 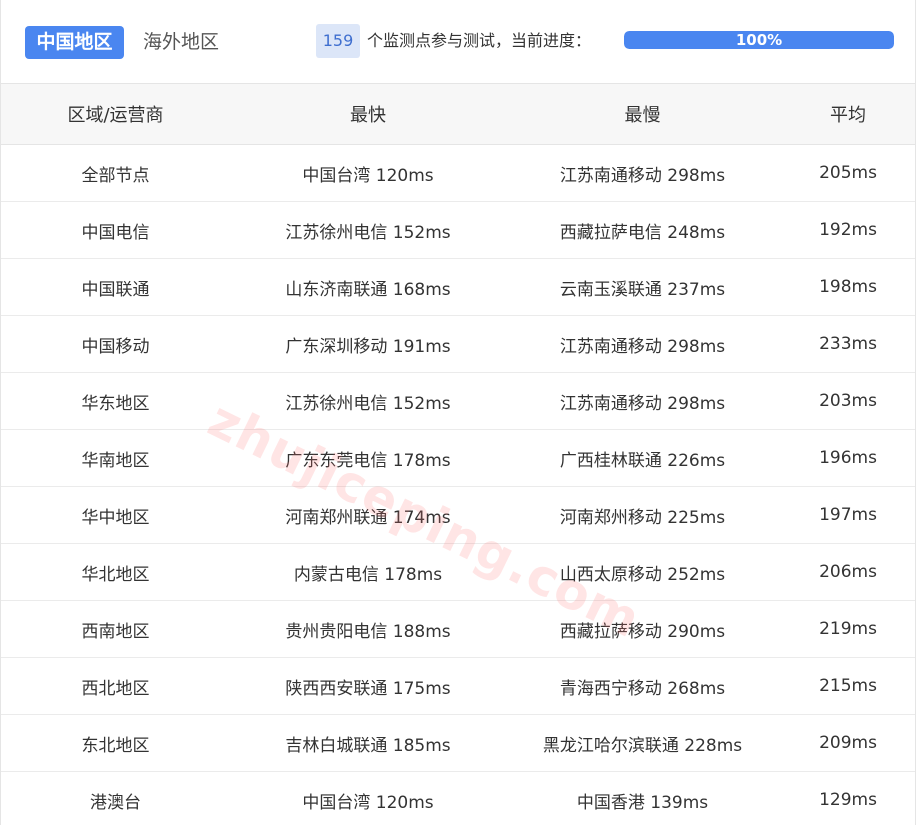 I want to click on cell-average: 203ms, so click(x=848, y=401).